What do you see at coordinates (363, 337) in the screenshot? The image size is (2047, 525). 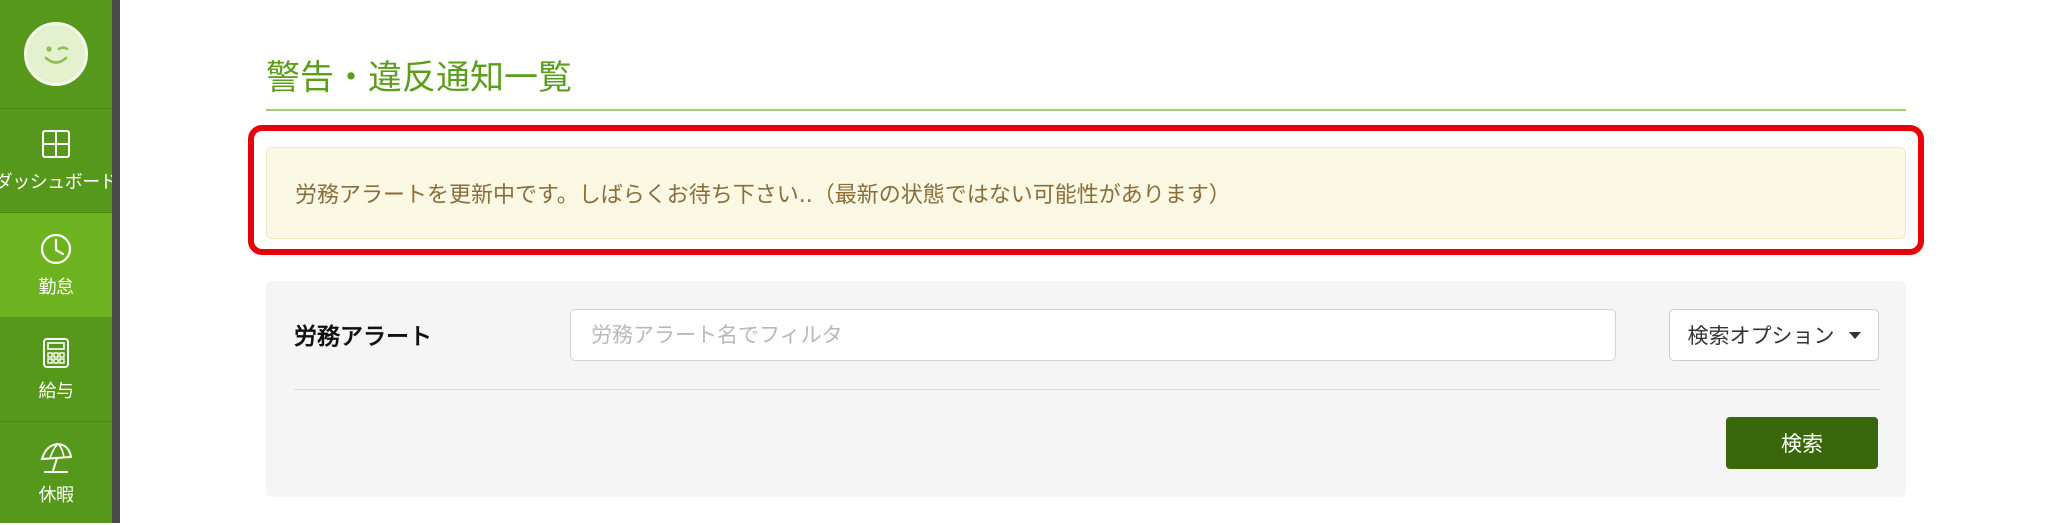 I see `filter-label: 労務アラート` at bounding box center [363, 337].